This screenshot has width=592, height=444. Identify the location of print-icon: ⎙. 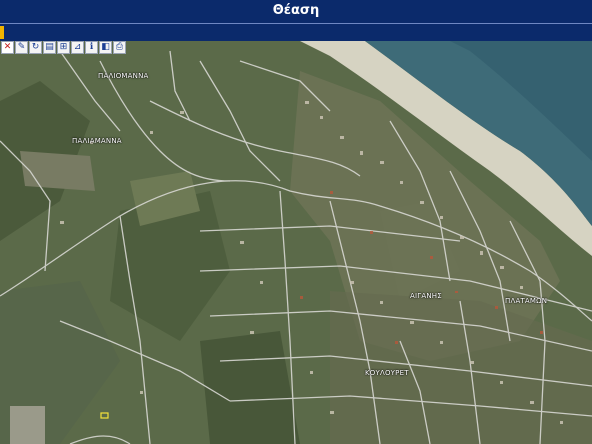
(119, 47).